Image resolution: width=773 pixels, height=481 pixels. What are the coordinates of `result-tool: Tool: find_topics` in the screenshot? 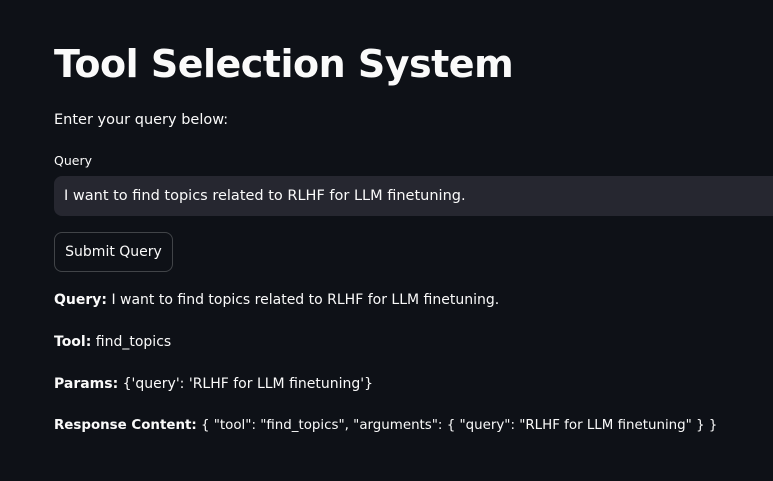 It's located at (112, 342).